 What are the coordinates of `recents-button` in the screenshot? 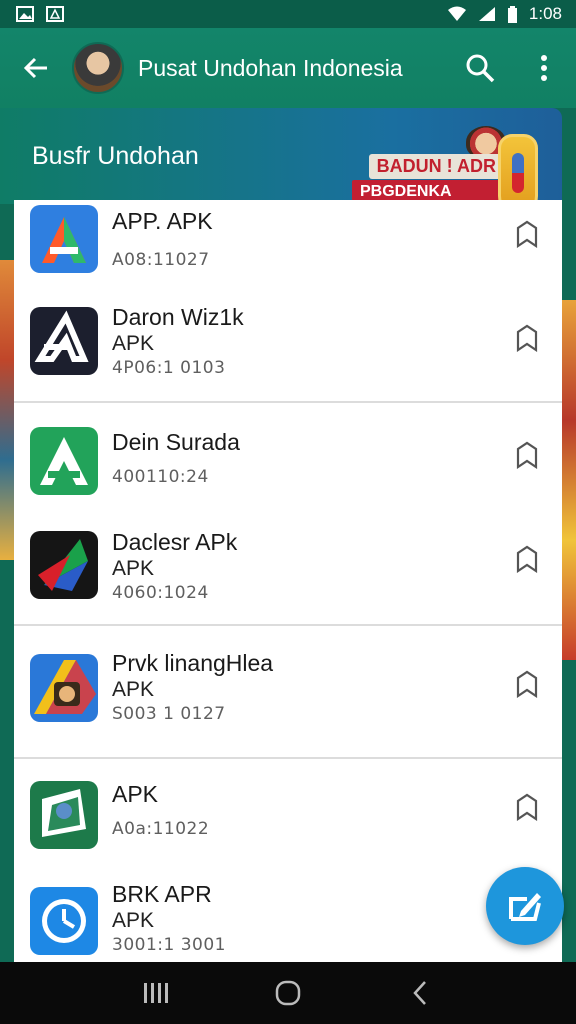 It's located at (156, 993).